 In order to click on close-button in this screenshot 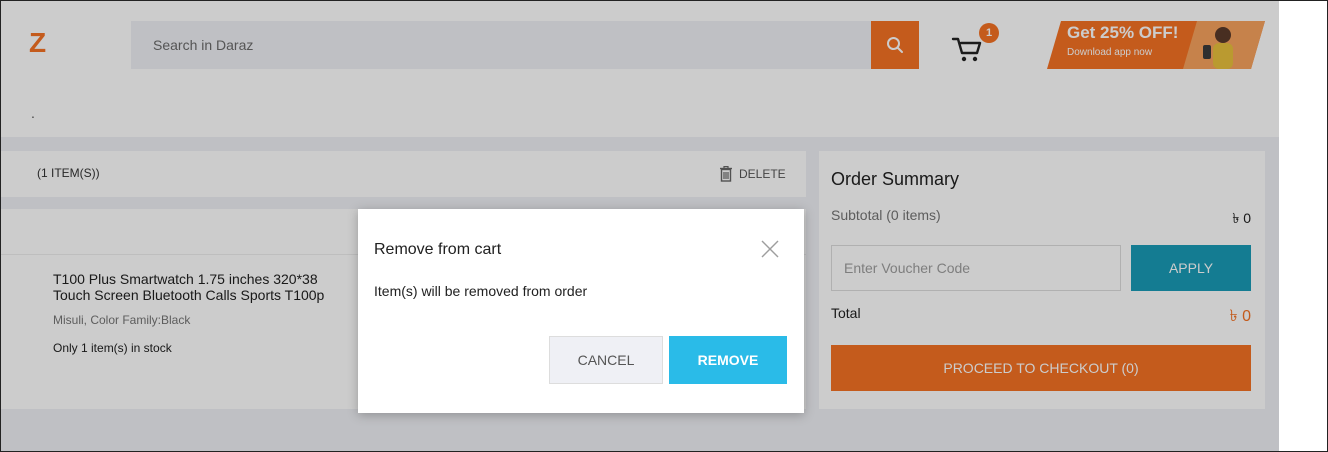, I will do `click(770, 249)`.